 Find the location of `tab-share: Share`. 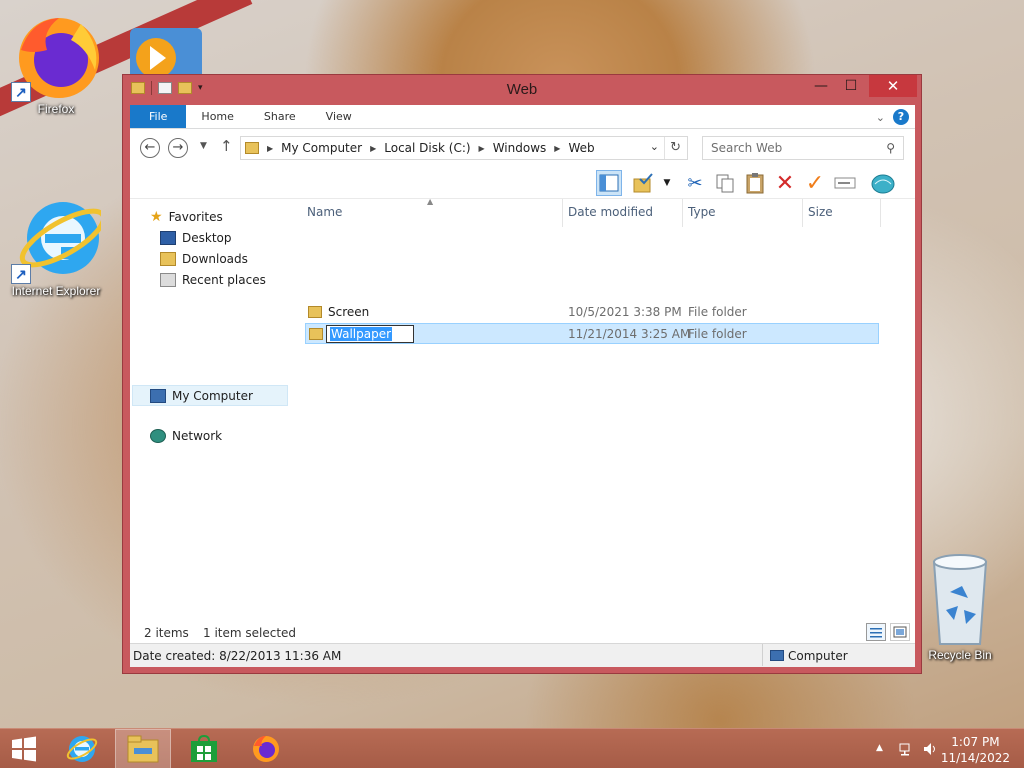

tab-share: Share is located at coordinates (280, 116).